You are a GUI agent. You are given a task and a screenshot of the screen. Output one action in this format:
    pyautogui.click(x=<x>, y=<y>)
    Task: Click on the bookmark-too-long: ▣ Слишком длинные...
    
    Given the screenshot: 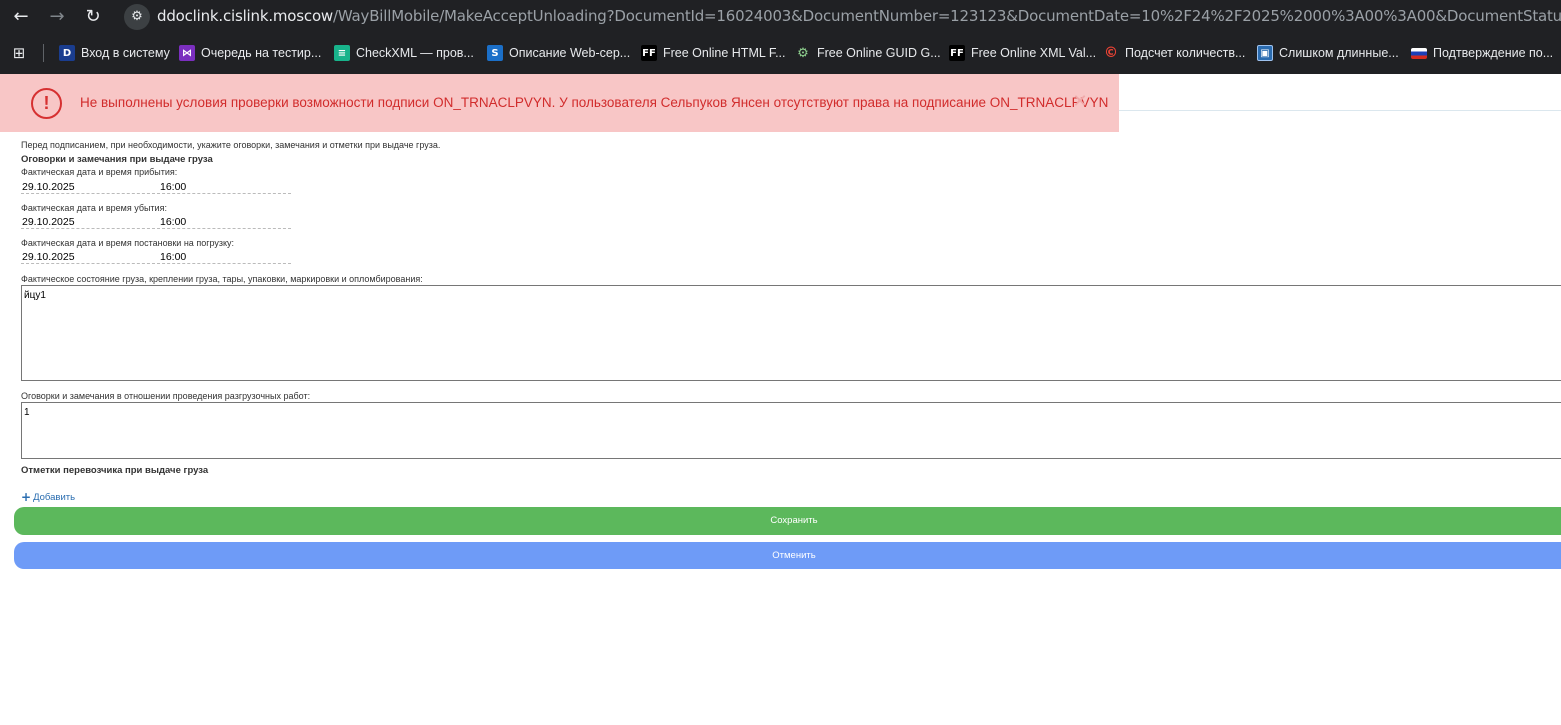 What is the action you would take?
    pyautogui.click(x=1328, y=53)
    